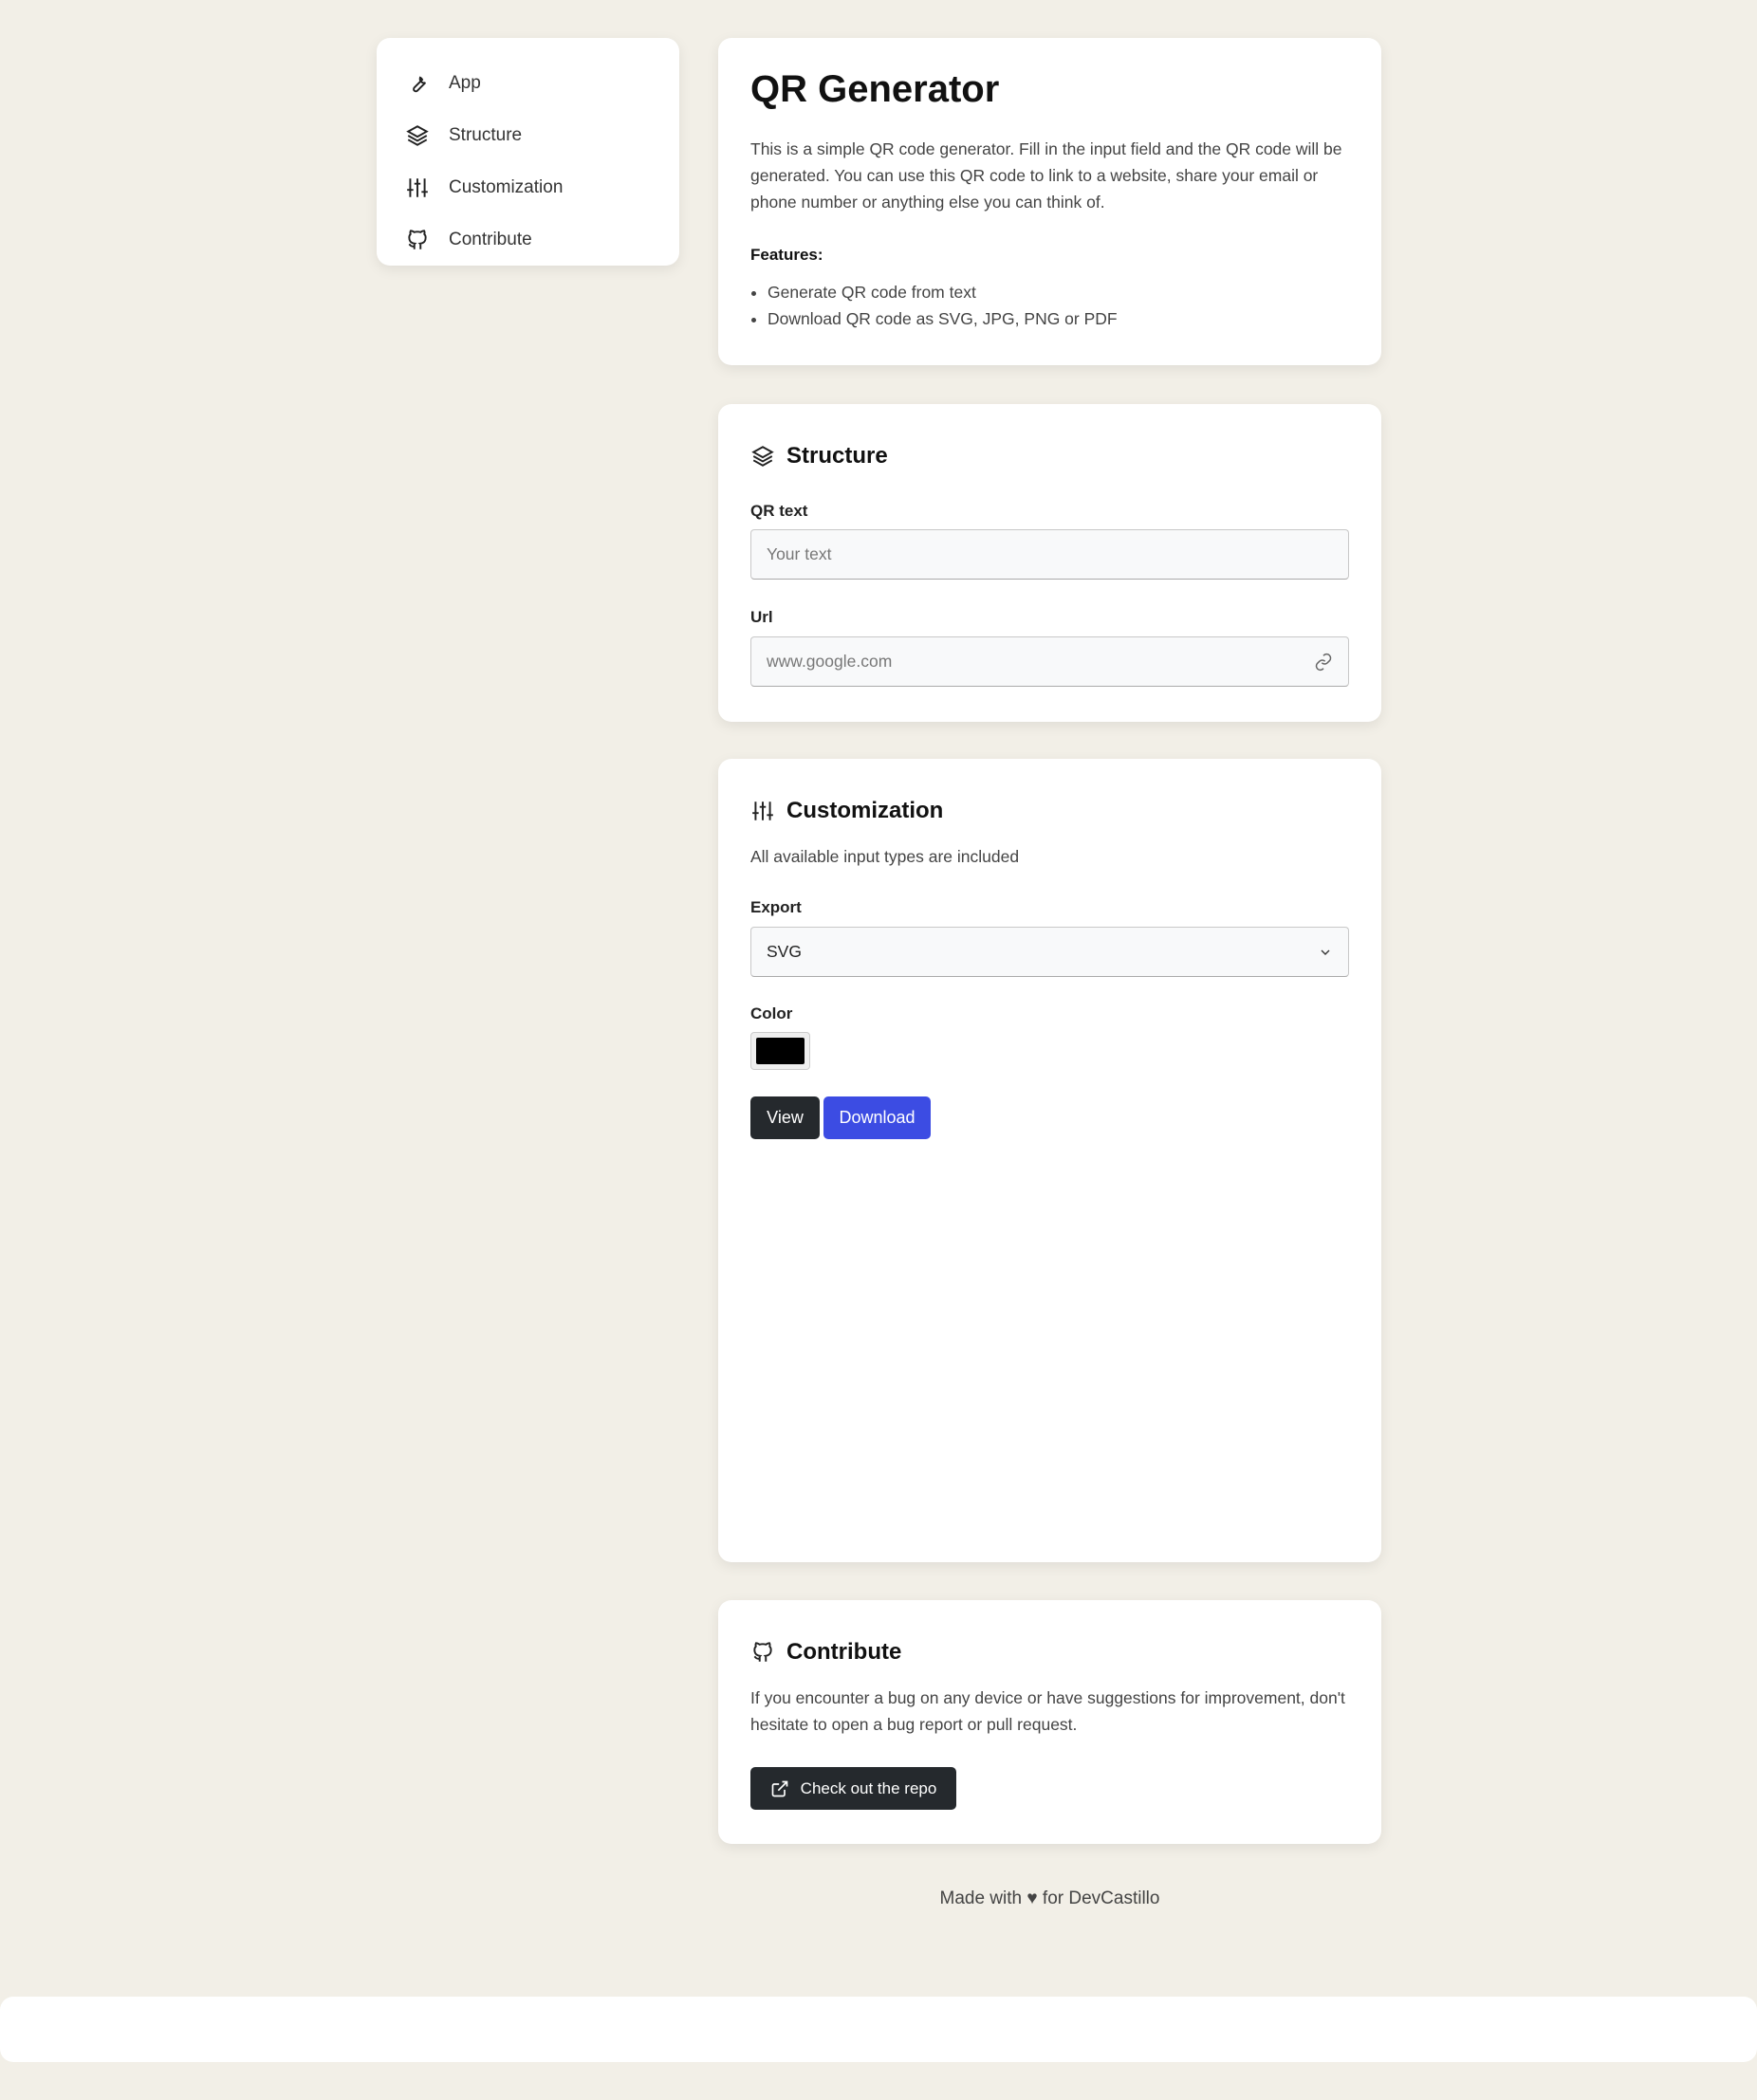 The height and width of the screenshot is (2100, 1757). What do you see at coordinates (786, 255) in the screenshot?
I see `features-label: Features:` at bounding box center [786, 255].